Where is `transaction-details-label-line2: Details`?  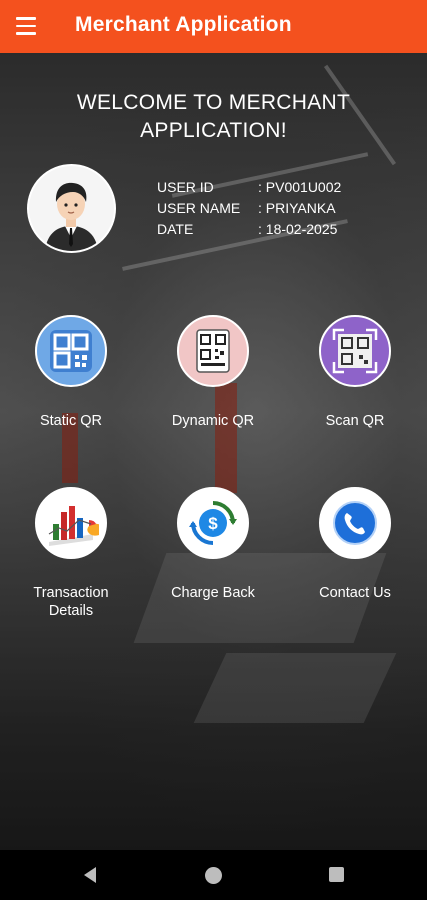
transaction-details-label-line2: Details is located at coordinates (71, 611).